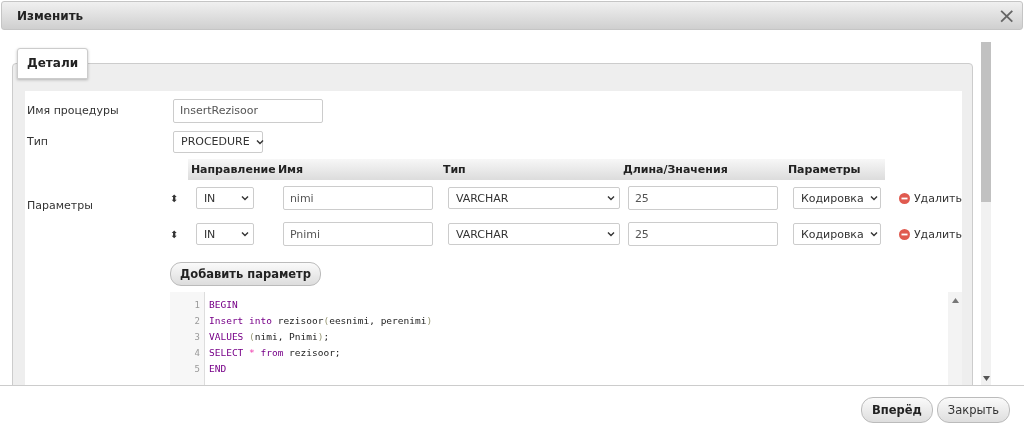 This screenshot has width=1024, height=439. What do you see at coordinates (973, 410) in the screenshot?
I see `close-dialog-button: Закрыть` at bounding box center [973, 410].